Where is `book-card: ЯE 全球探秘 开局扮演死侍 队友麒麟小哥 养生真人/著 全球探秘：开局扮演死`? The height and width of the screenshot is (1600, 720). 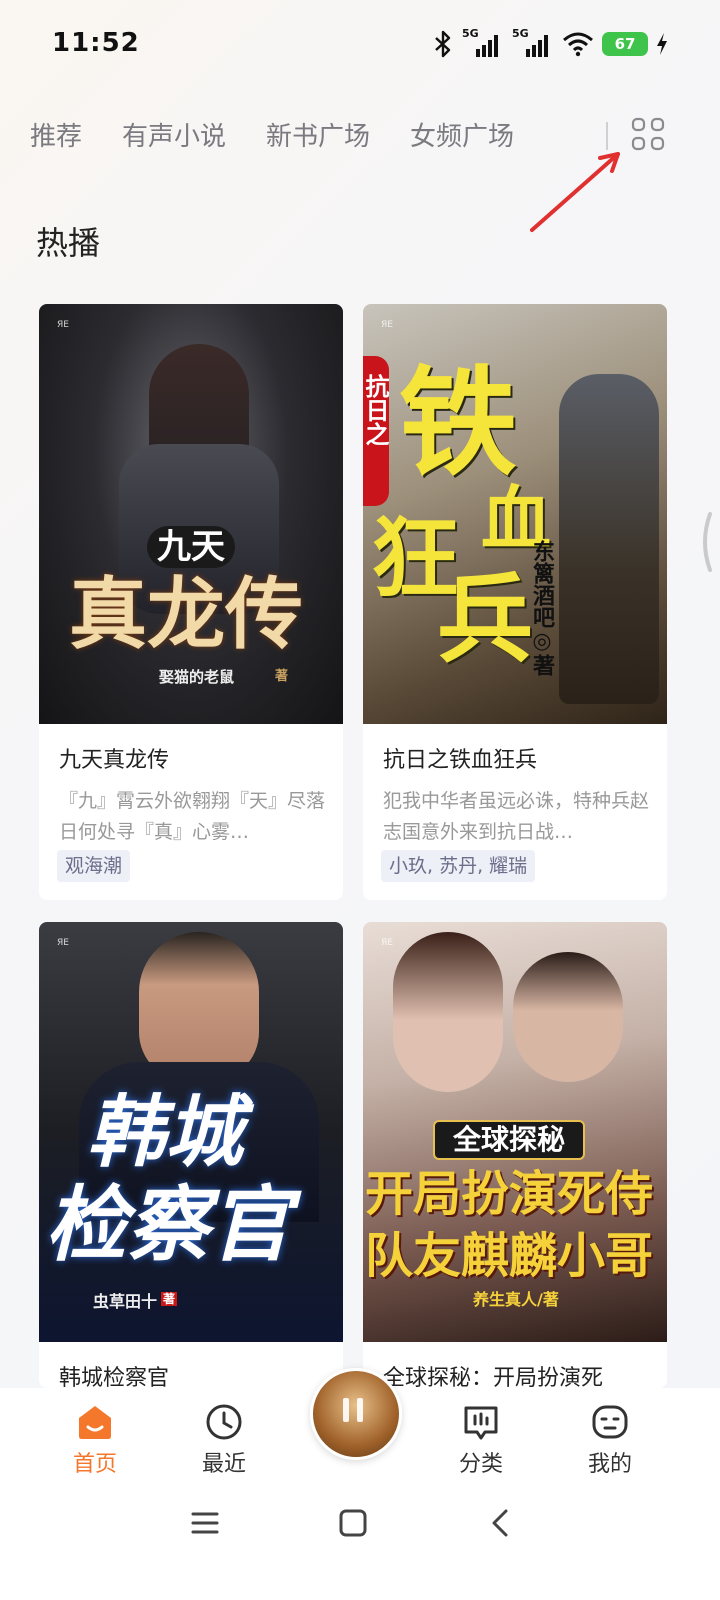 book-card: ЯE 全球探秘 开局扮演死侍 队友麒麟小哥 养生真人/著 全球探秘：开局扮演死 is located at coordinates (515, 1155).